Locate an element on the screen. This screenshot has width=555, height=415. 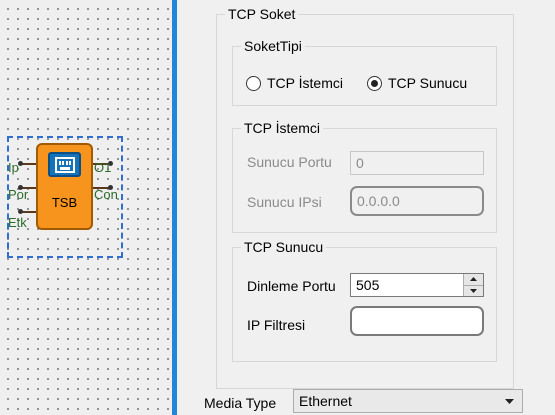
tcp-server-title: TCP Sunucu is located at coordinates (284, 247).